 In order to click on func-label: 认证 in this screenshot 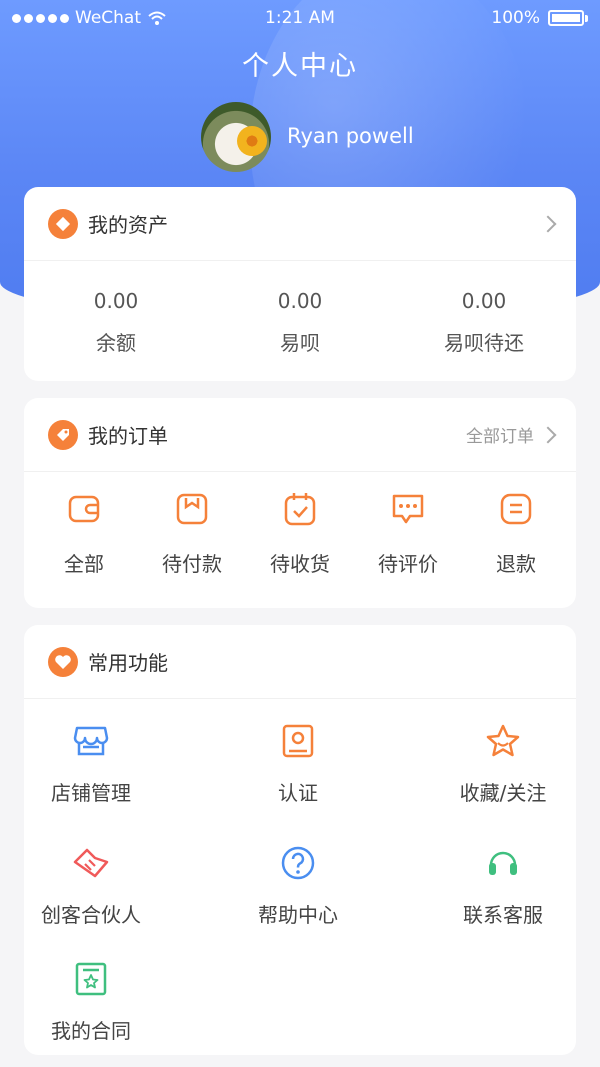, I will do `click(298, 793)`.